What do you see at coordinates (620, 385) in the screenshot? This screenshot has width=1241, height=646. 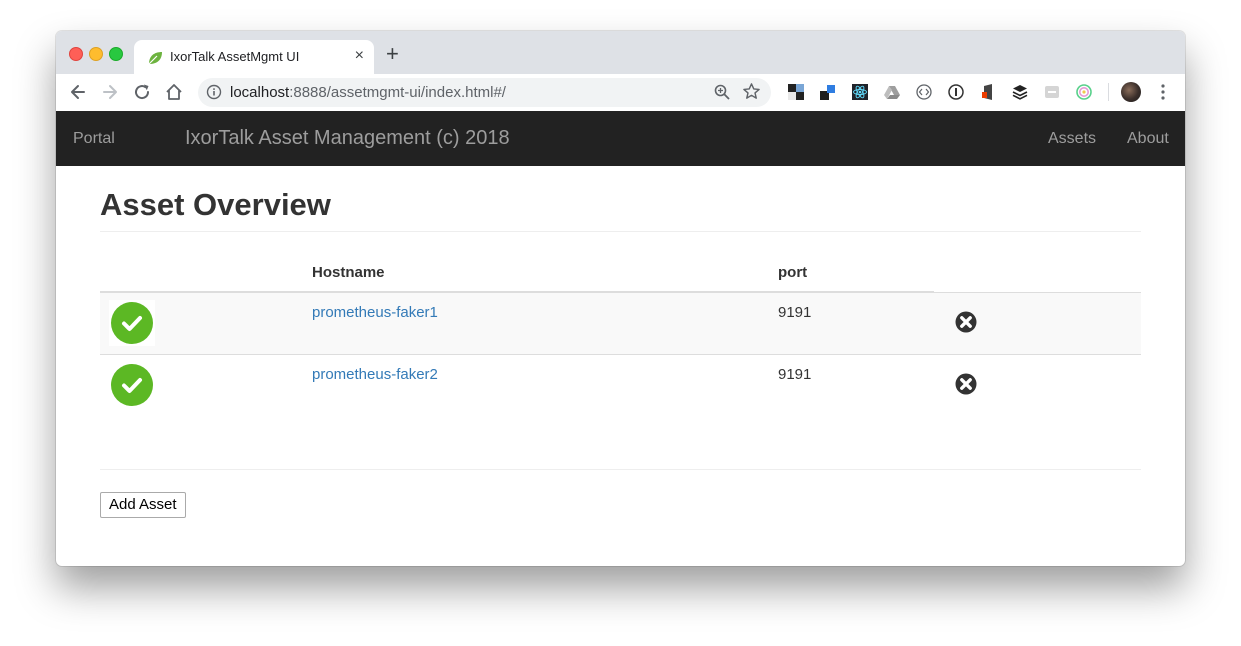 I see `table-row: prometheus-faker2 9191` at bounding box center [620, 385].